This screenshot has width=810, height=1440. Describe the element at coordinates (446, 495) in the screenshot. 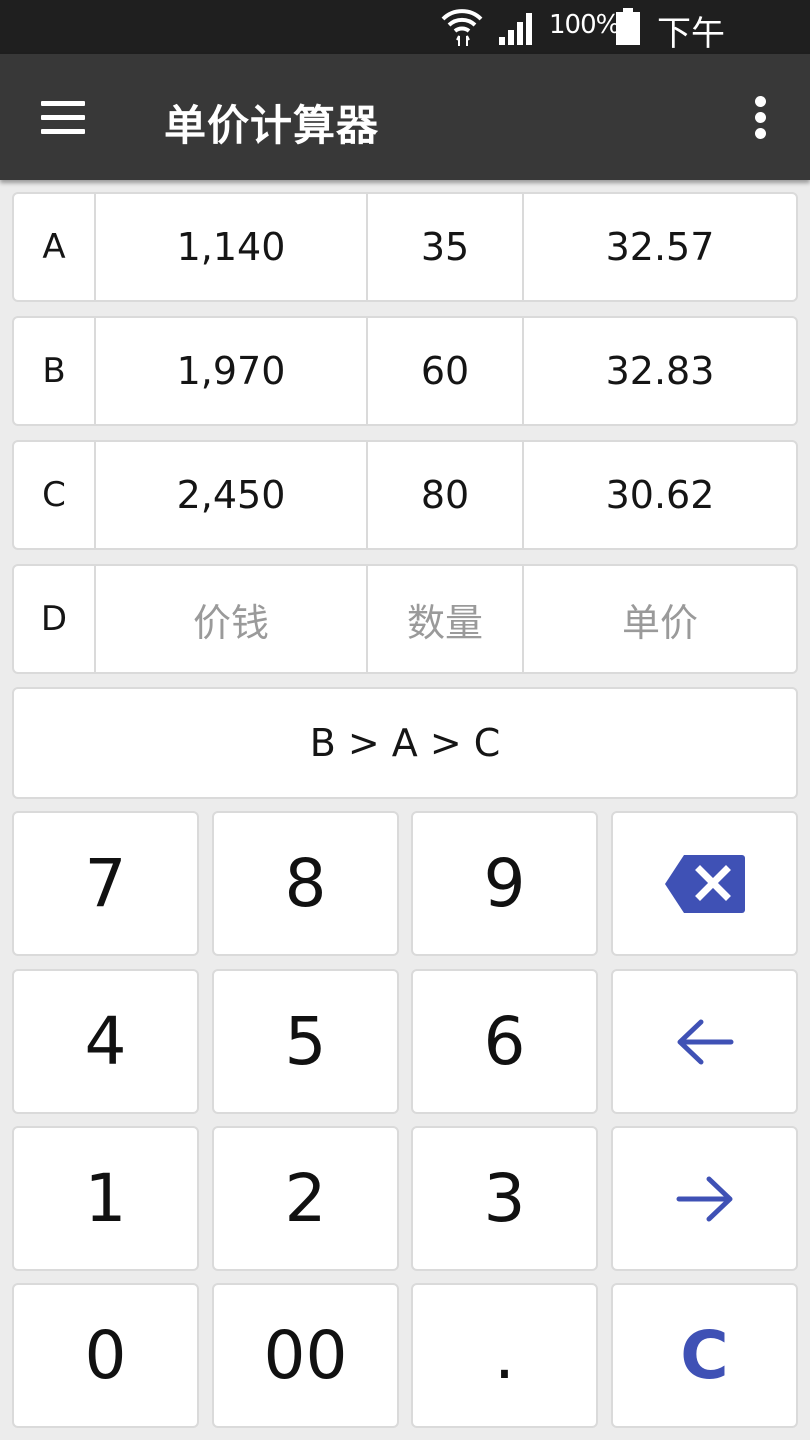

I see `quantity-field: 80` at that location.